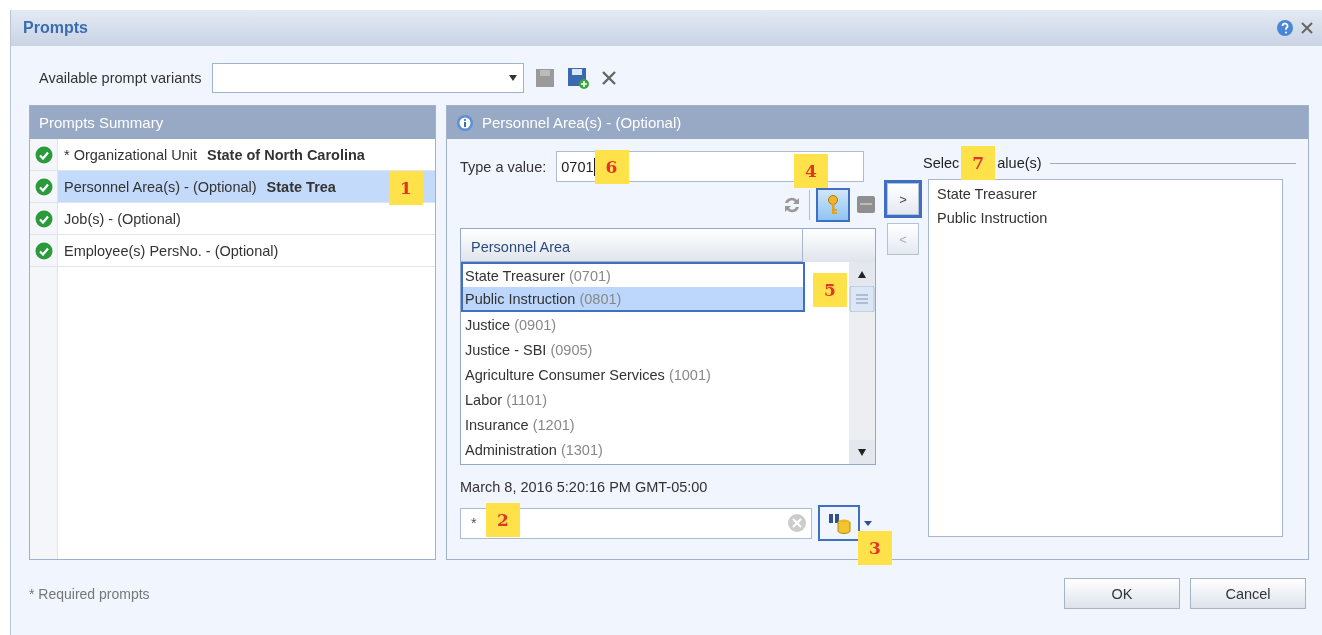  What do you see at coordinates (160, 186) in the screenshot?
I see `prompt-name: Personnel Area(s) - (Optional)` at bounding box center [160, 186].